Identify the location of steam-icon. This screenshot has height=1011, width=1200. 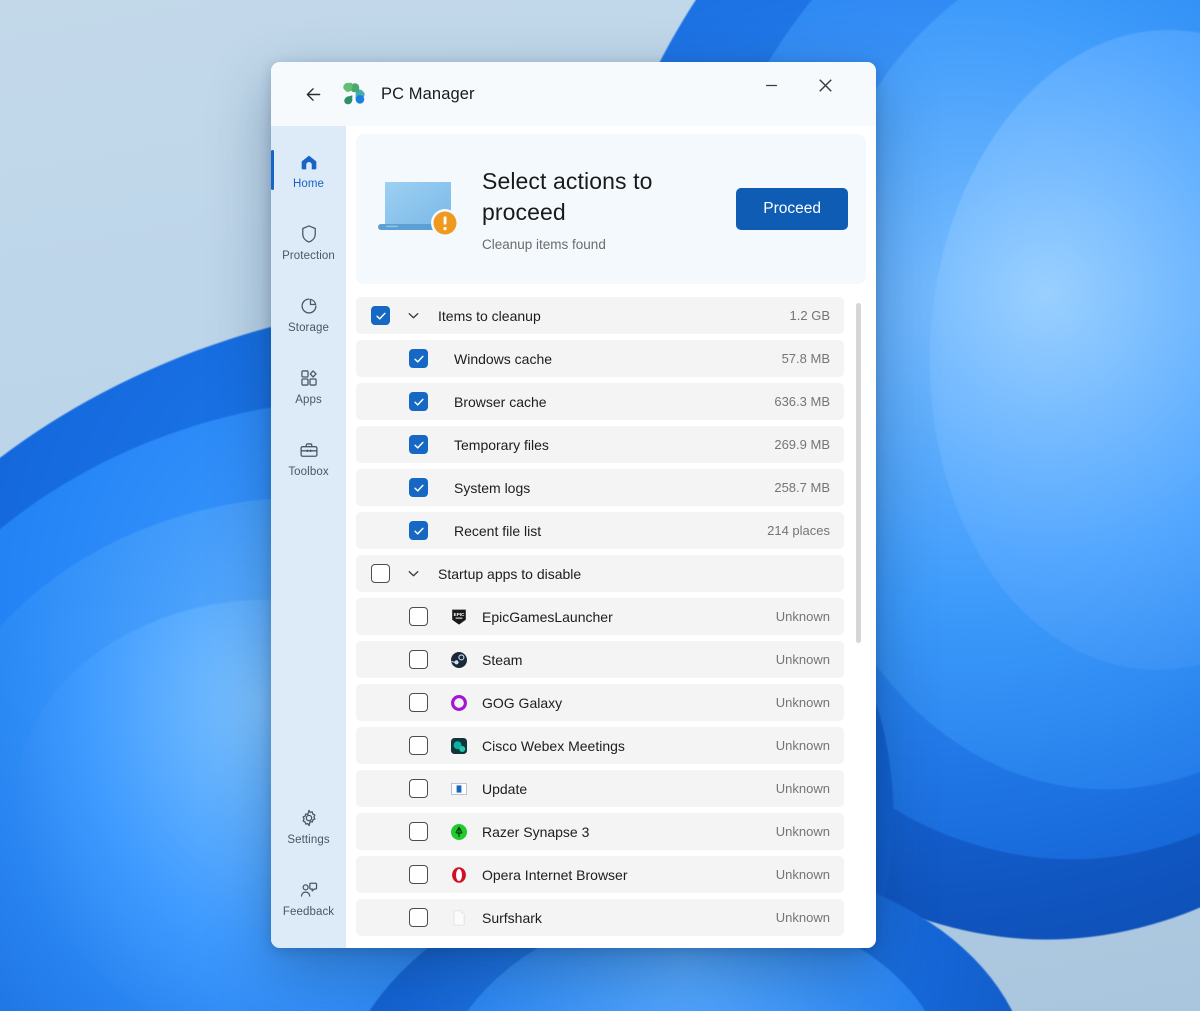
(459, 659).